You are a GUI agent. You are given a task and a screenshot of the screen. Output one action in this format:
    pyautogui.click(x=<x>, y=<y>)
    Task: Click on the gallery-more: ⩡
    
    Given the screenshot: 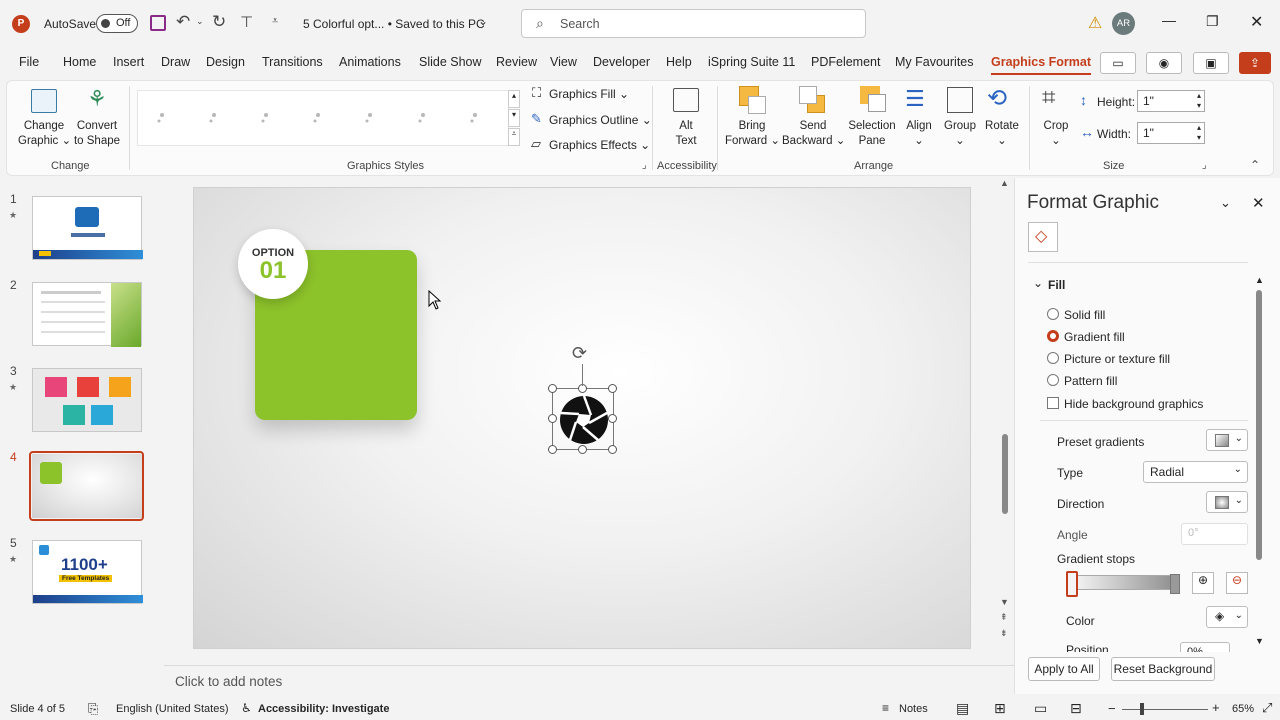 What is the action you would take?
    pyautogui.click(x=514, y=137)
    